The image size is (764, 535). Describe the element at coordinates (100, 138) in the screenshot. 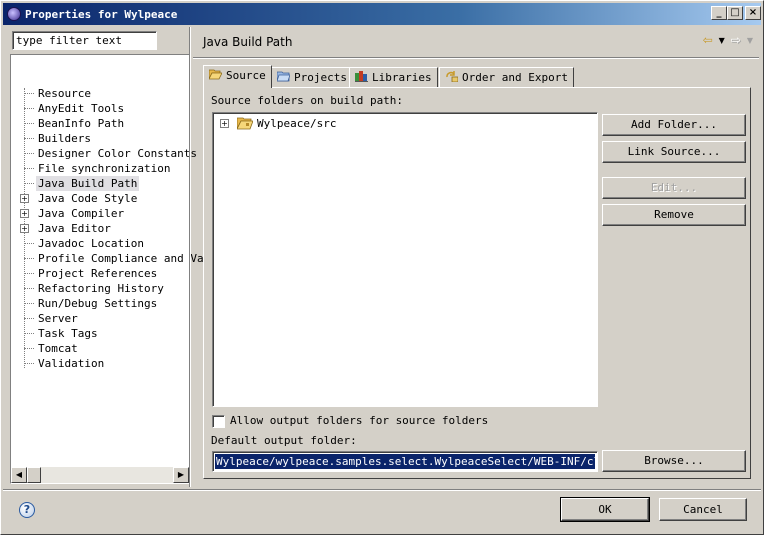

I see `tree-item: Builders` at that location.